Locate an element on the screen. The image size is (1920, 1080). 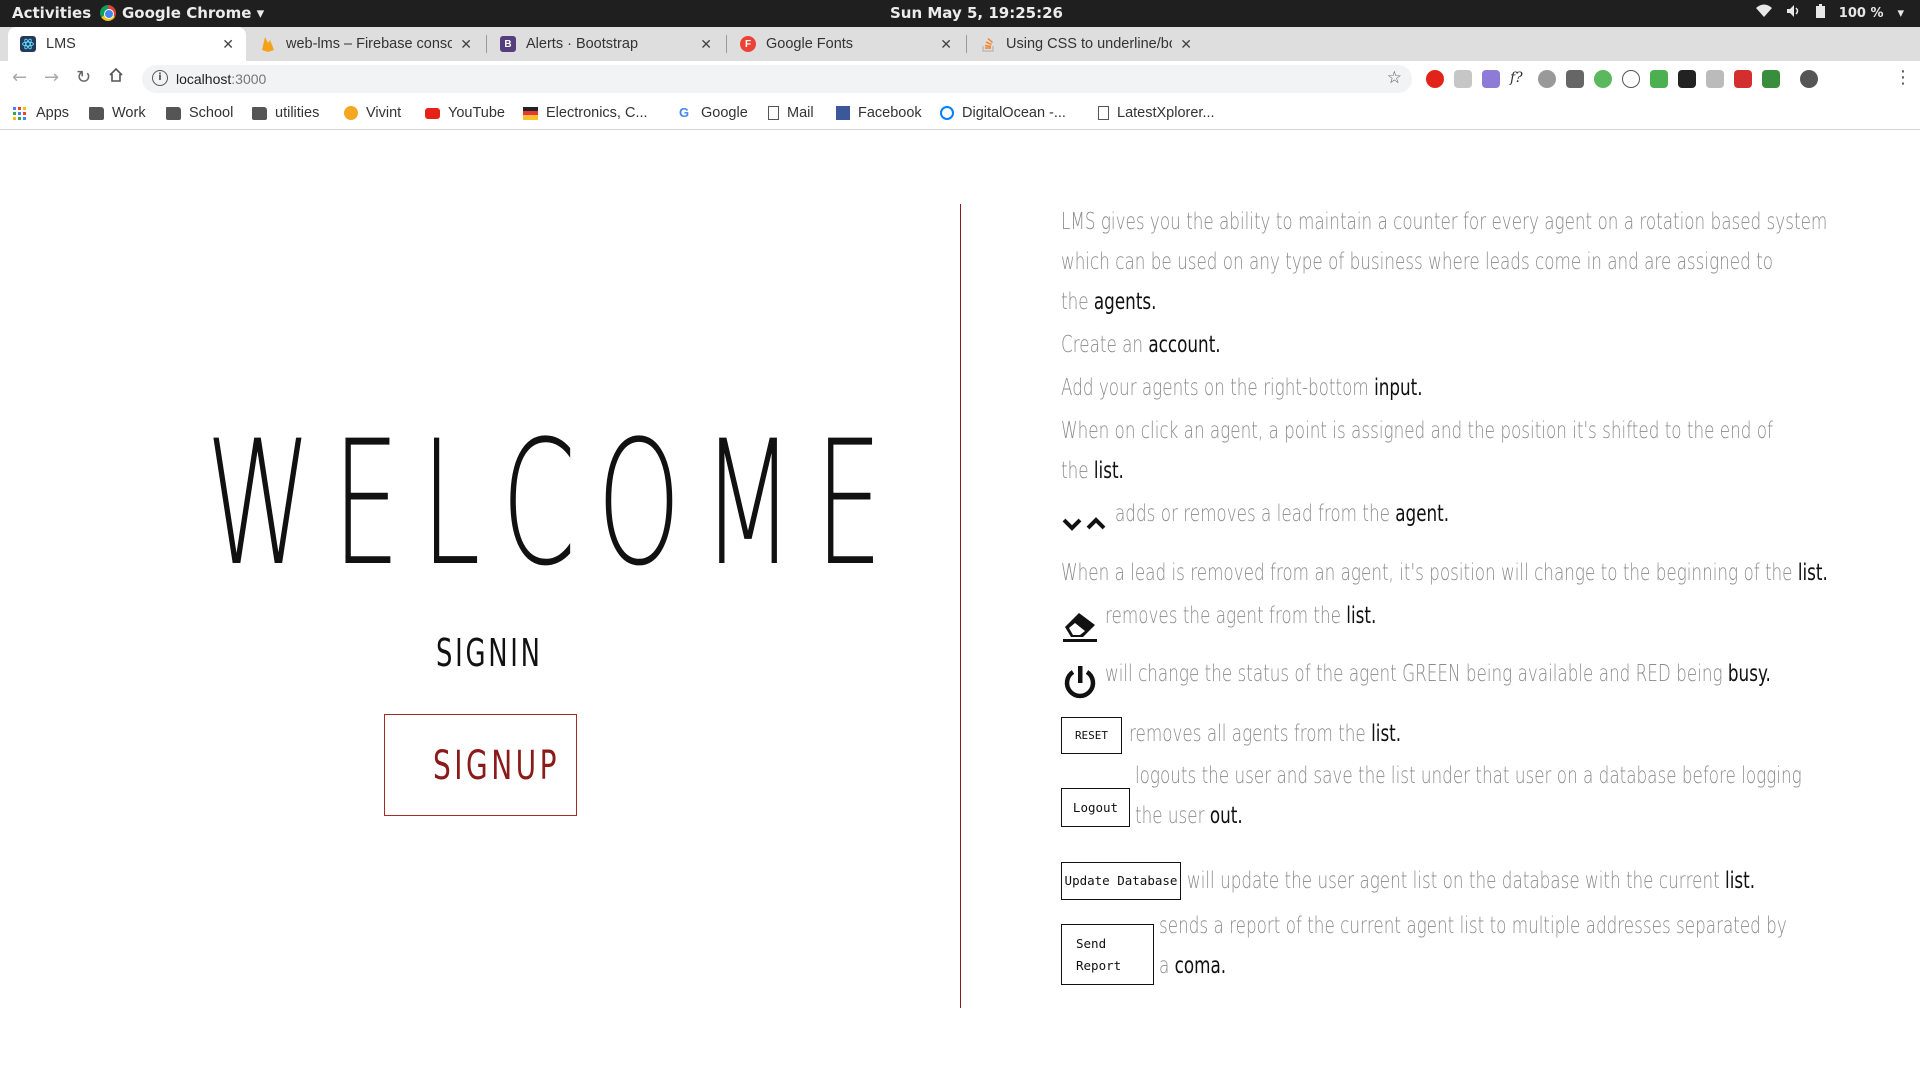
click-line-2: the list. is located at coordinates (1092, 471).